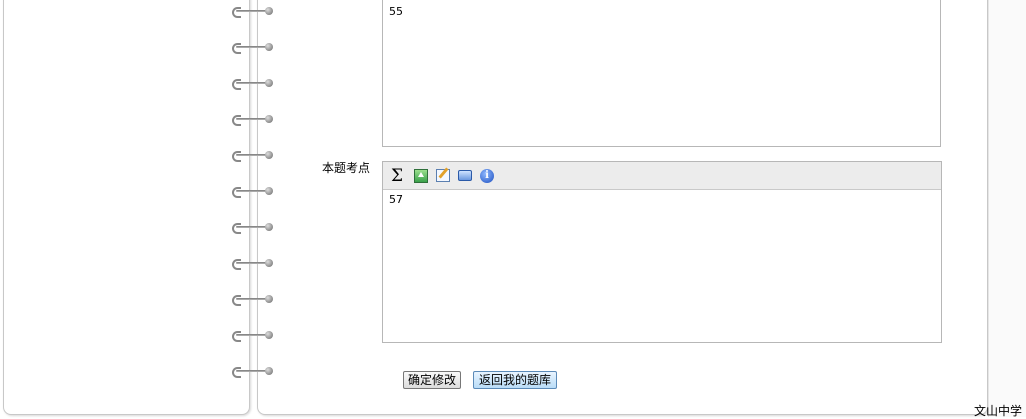  What do you see at coordinates (465, 176) in the screenshot?
I see `screen-icon` at bounding box center [465, 176].